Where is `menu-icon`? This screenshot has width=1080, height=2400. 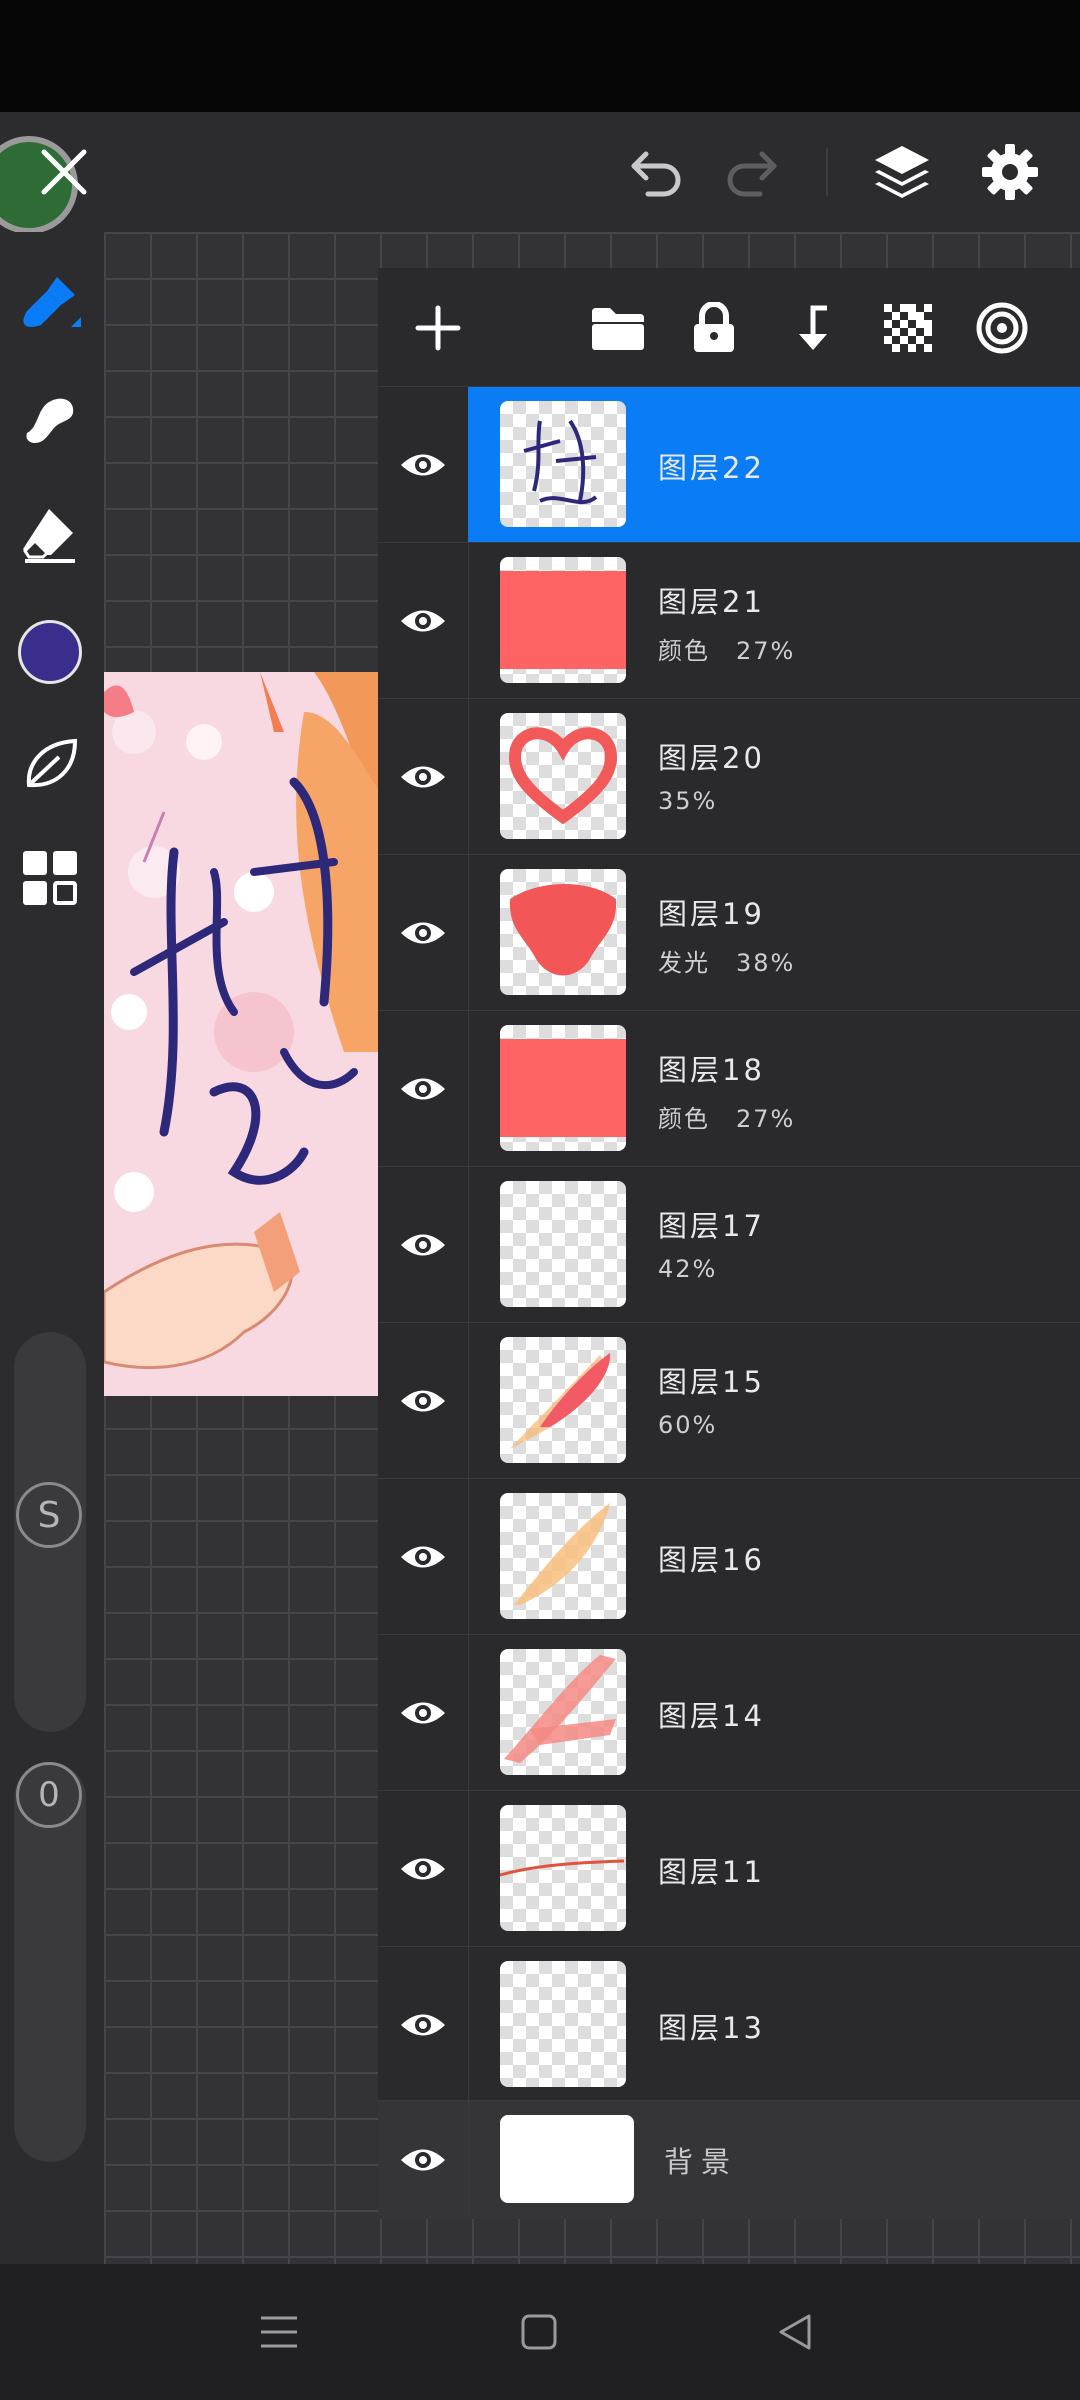
menu-icon is located at coordinates (279, 2332).